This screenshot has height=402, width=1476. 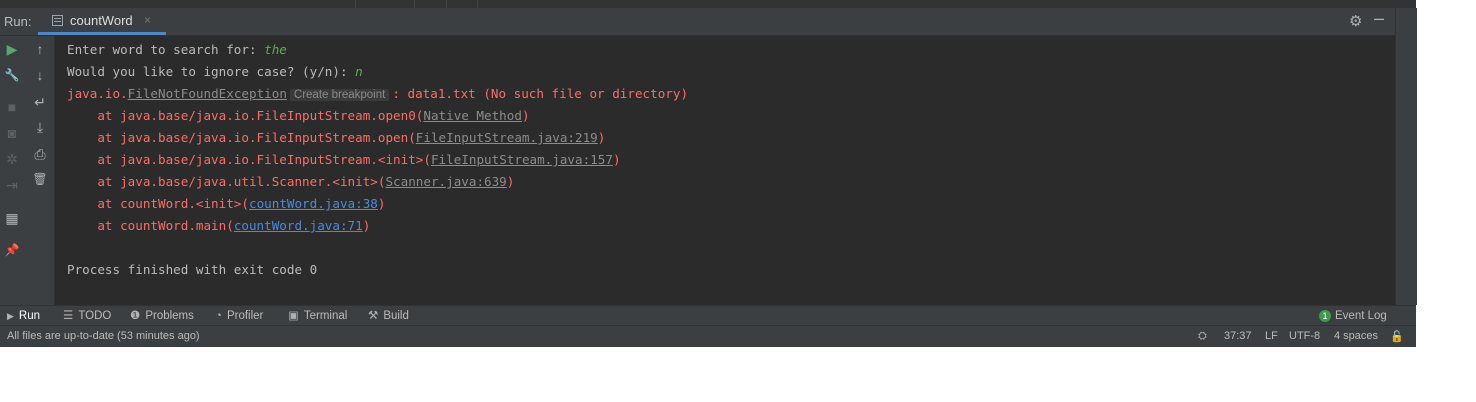 I want to click on prompt-text: Enter word to search for:, so click(x=166, y=49).